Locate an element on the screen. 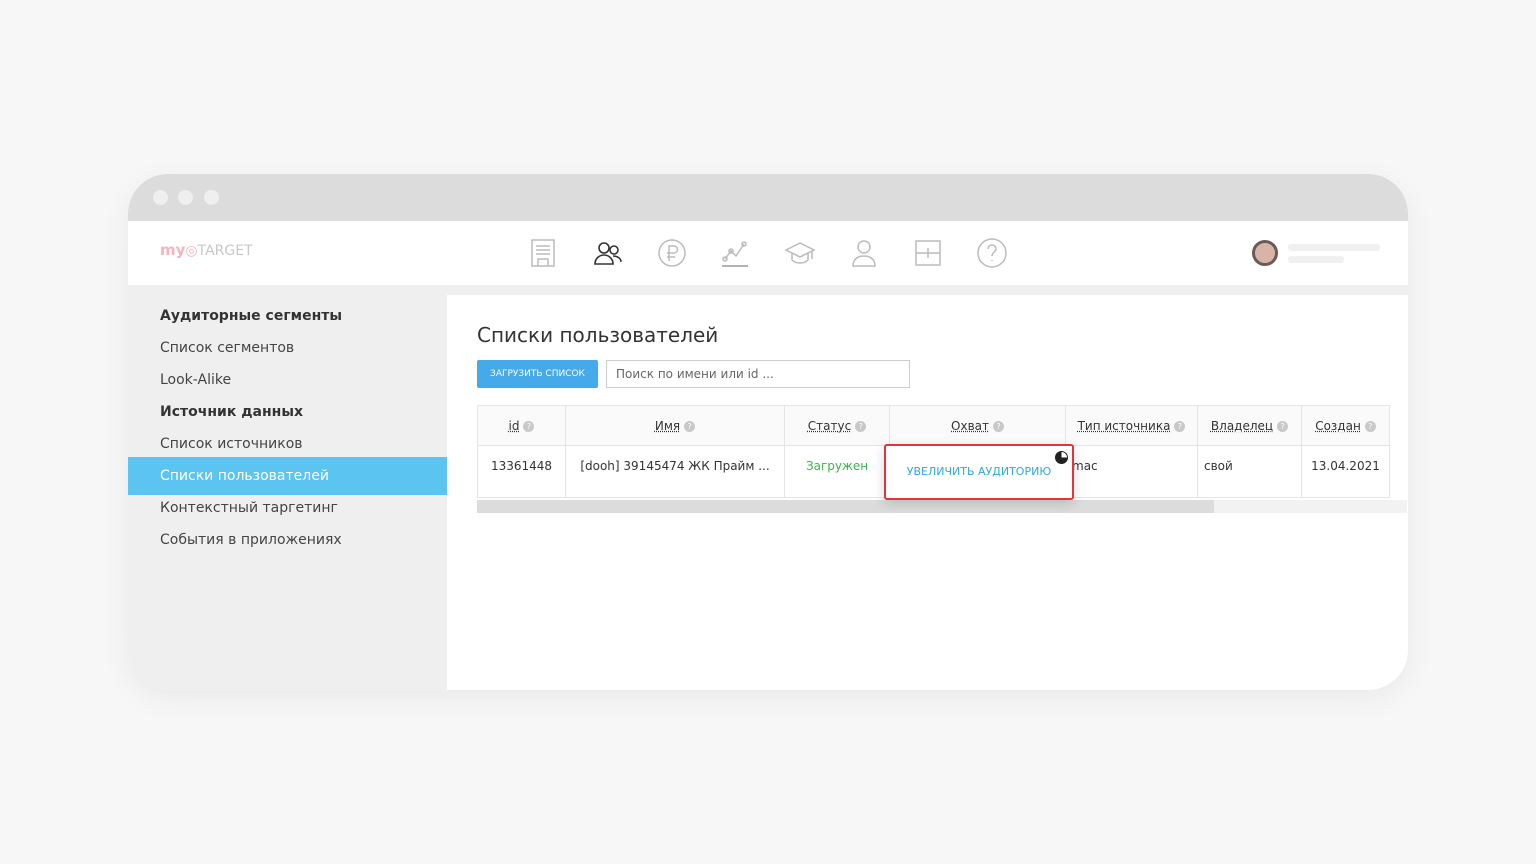  username-placeholder is located at coordinates (1334, 247).